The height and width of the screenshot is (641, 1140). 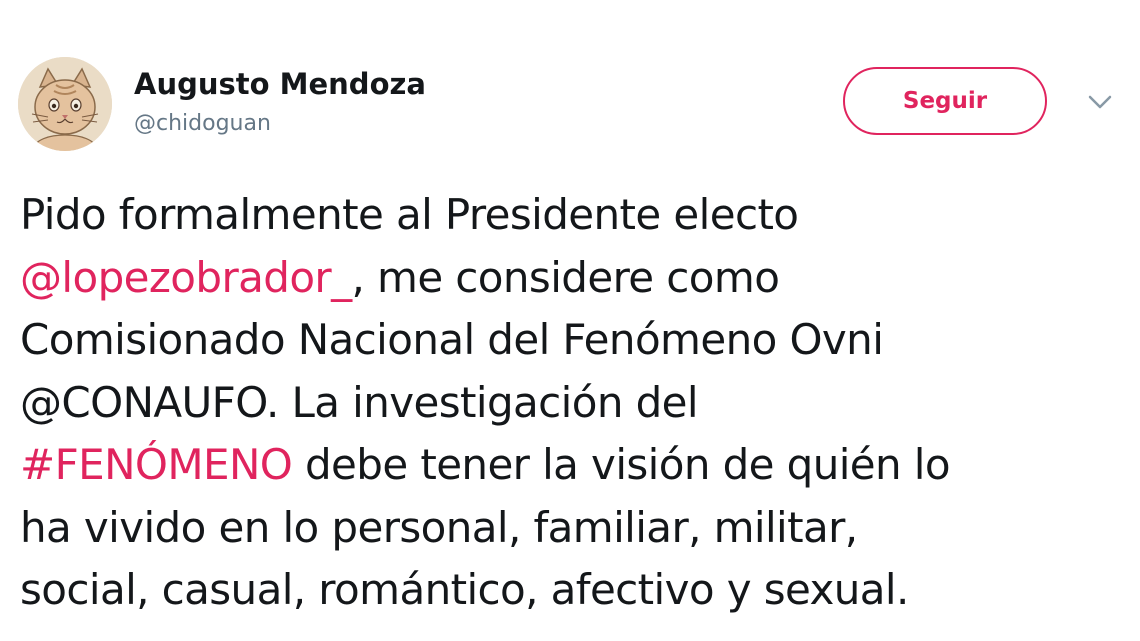 What do you see at coordinates (452, 339) in the screenshot?
I see `tweet-text-segment: Comisionado Nacional del Fenómeno Ovni` at bounding box center [452, 339].